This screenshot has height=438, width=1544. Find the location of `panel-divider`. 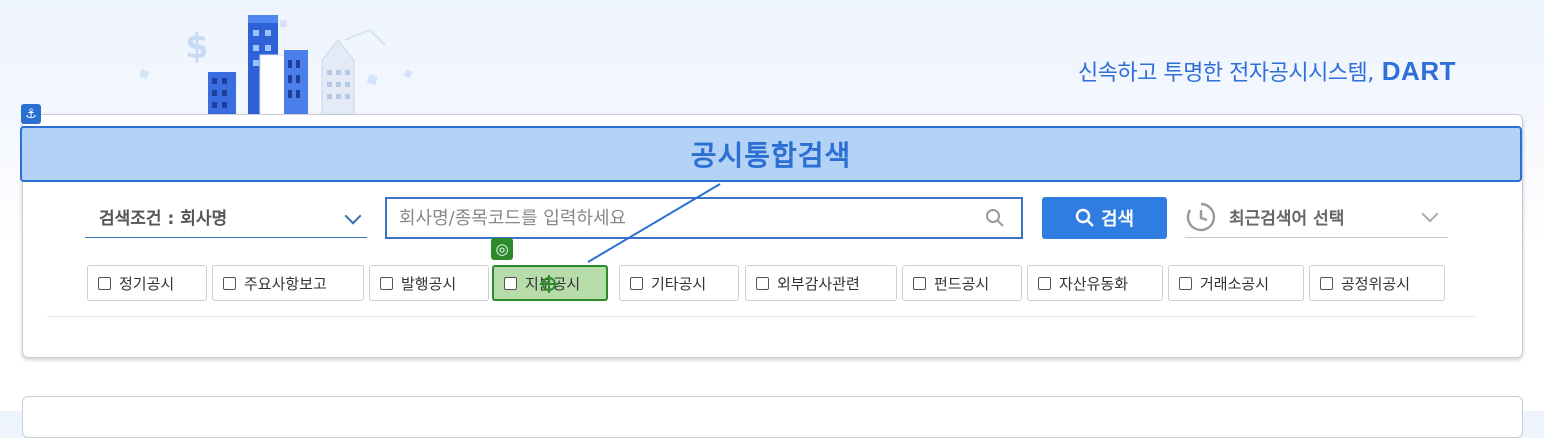

panel-divider is located at coordinates (761, 316).